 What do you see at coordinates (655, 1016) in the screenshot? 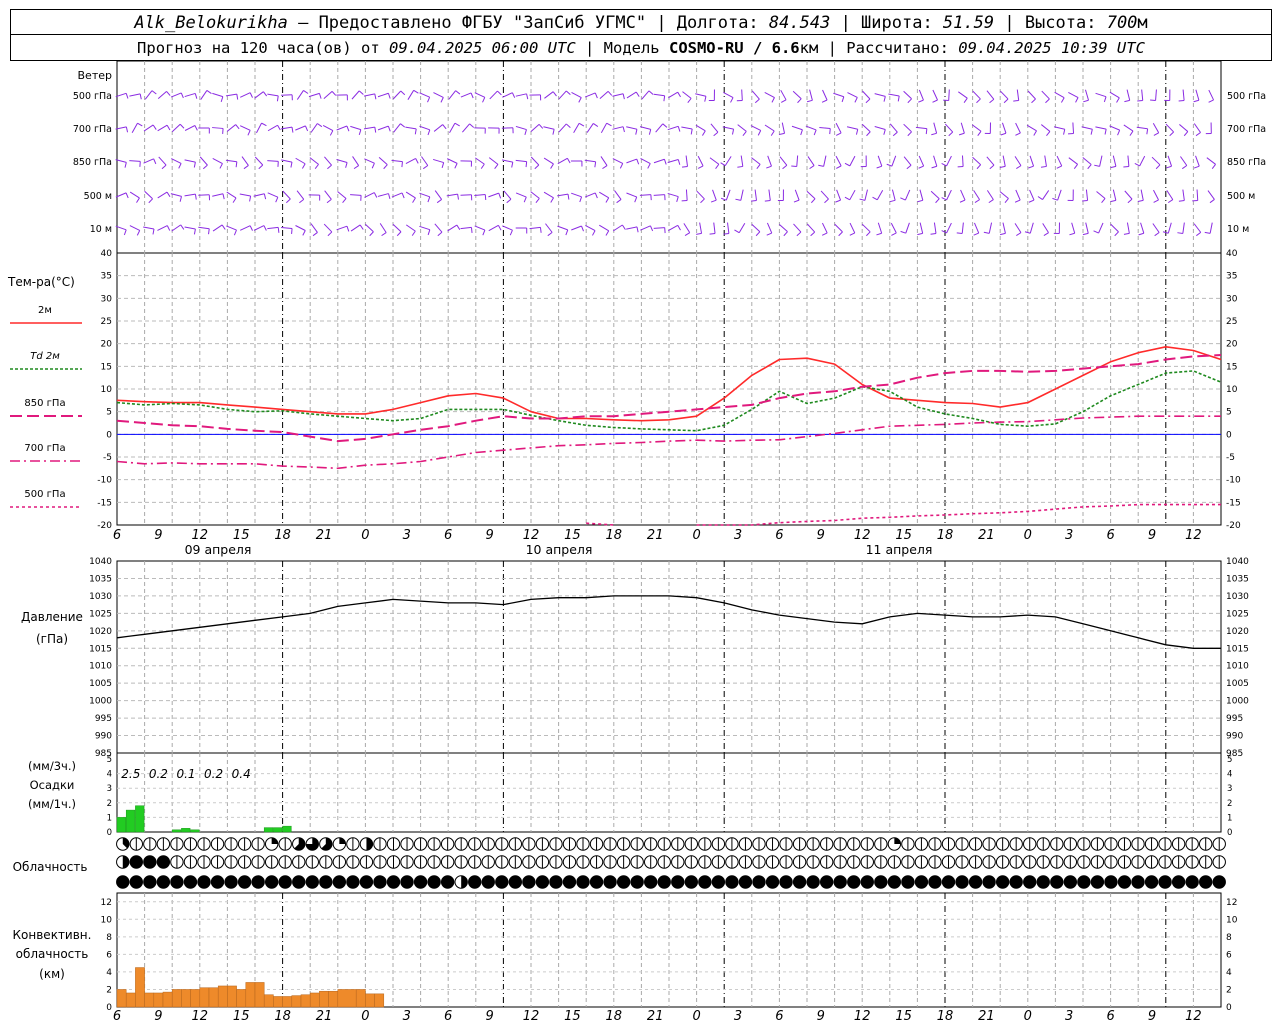
I see `x-tick-label: 21` at bounding box center [655, 1016].